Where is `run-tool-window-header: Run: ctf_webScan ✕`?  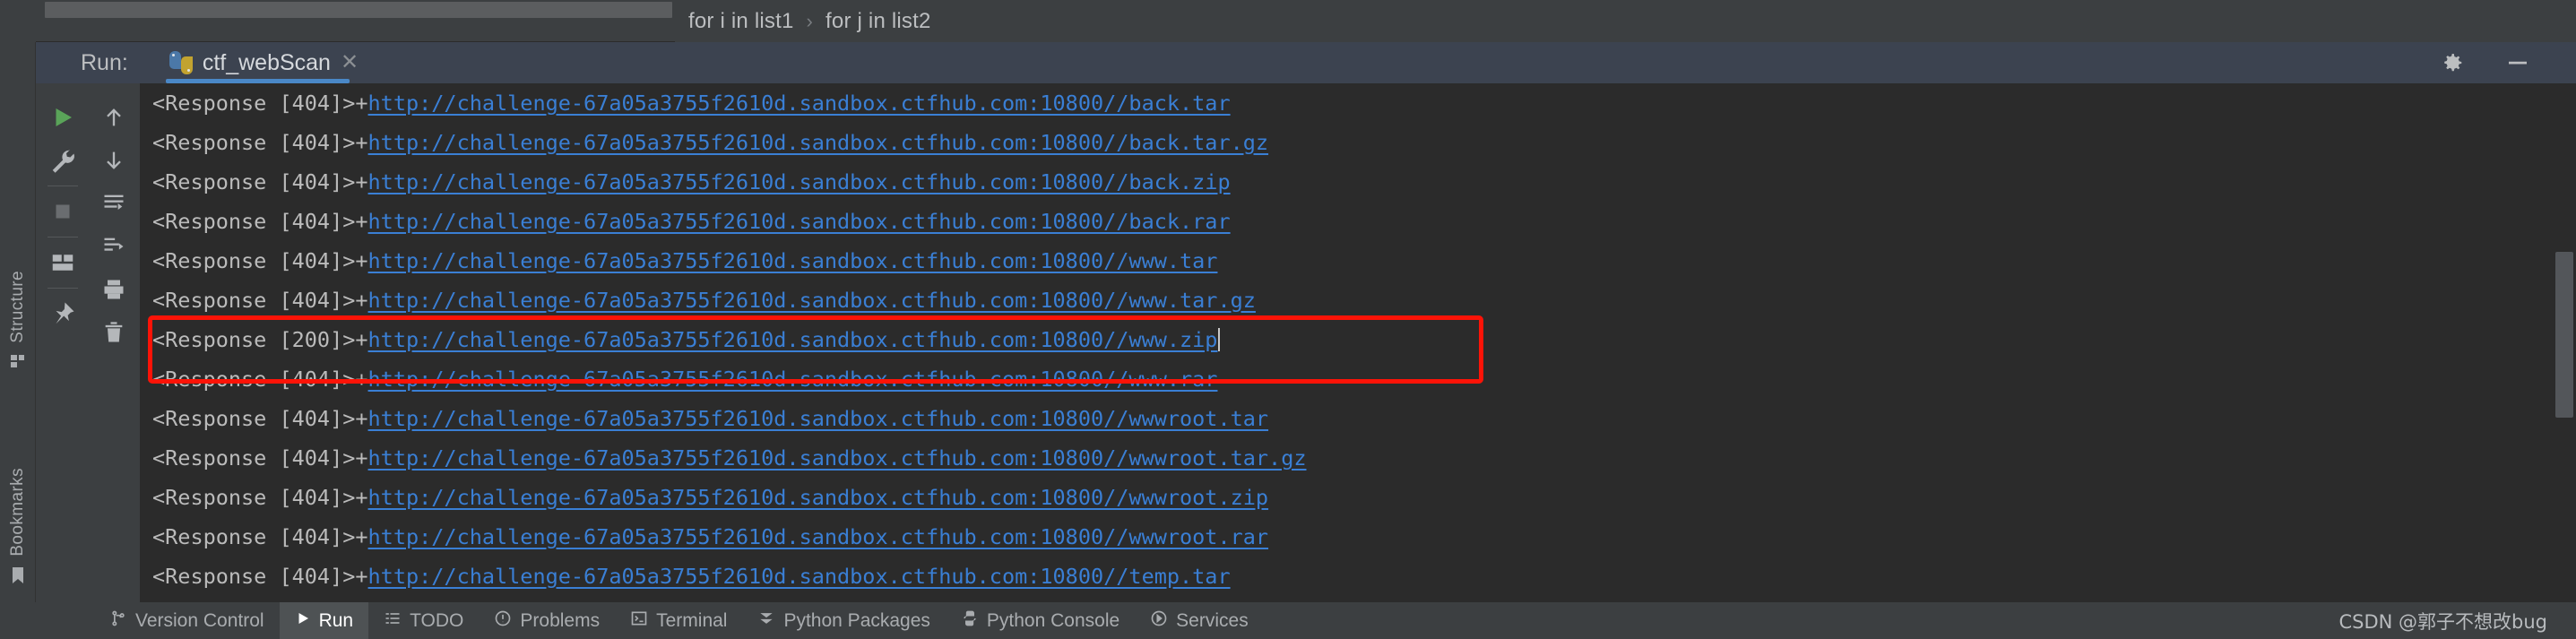 run-tool-window-header: Run: ctf_webScan ✕ is located at coordinates (1306, 62).